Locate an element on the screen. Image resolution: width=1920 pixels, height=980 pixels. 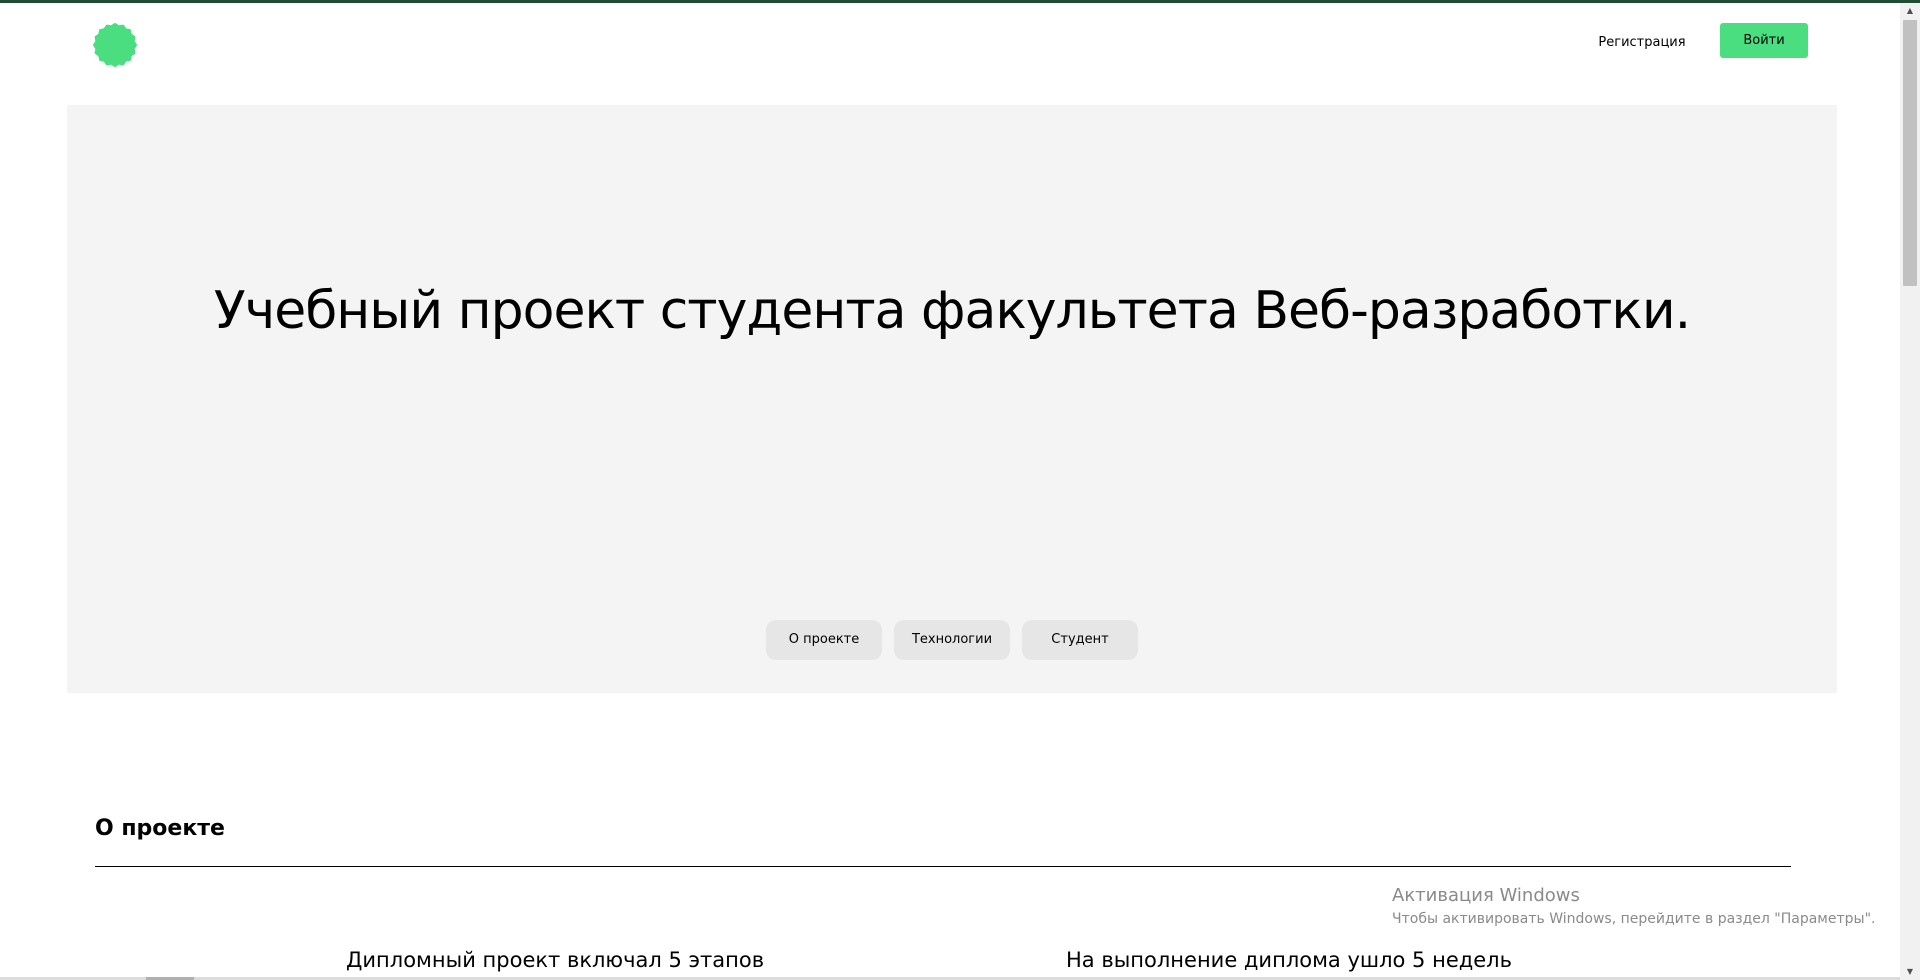
activation-title: Активация Windows is located at coordinates (1486, 895).